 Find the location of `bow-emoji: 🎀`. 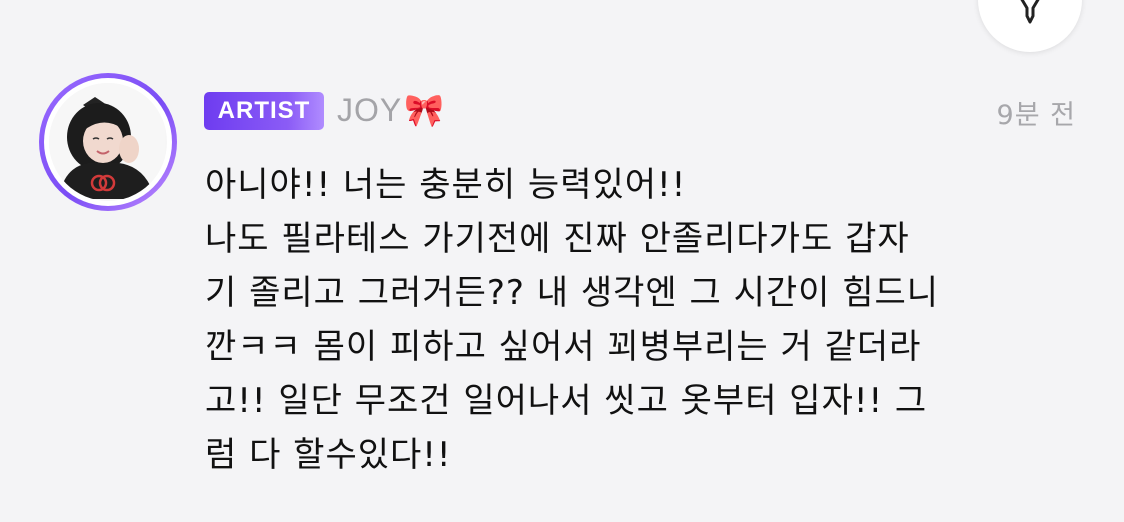

bow-emoji: 🎀 is located at coordinates (424, 110).